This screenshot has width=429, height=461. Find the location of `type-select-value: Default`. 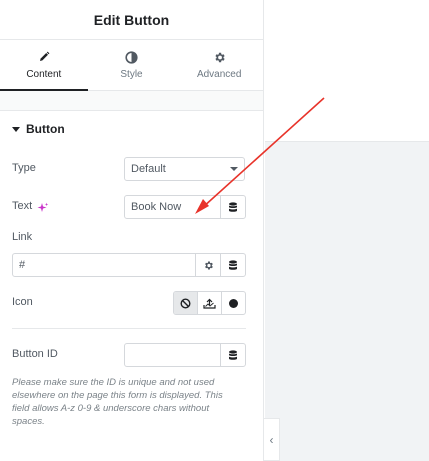

type-select-value: Default is located at coordinates (148, 169).